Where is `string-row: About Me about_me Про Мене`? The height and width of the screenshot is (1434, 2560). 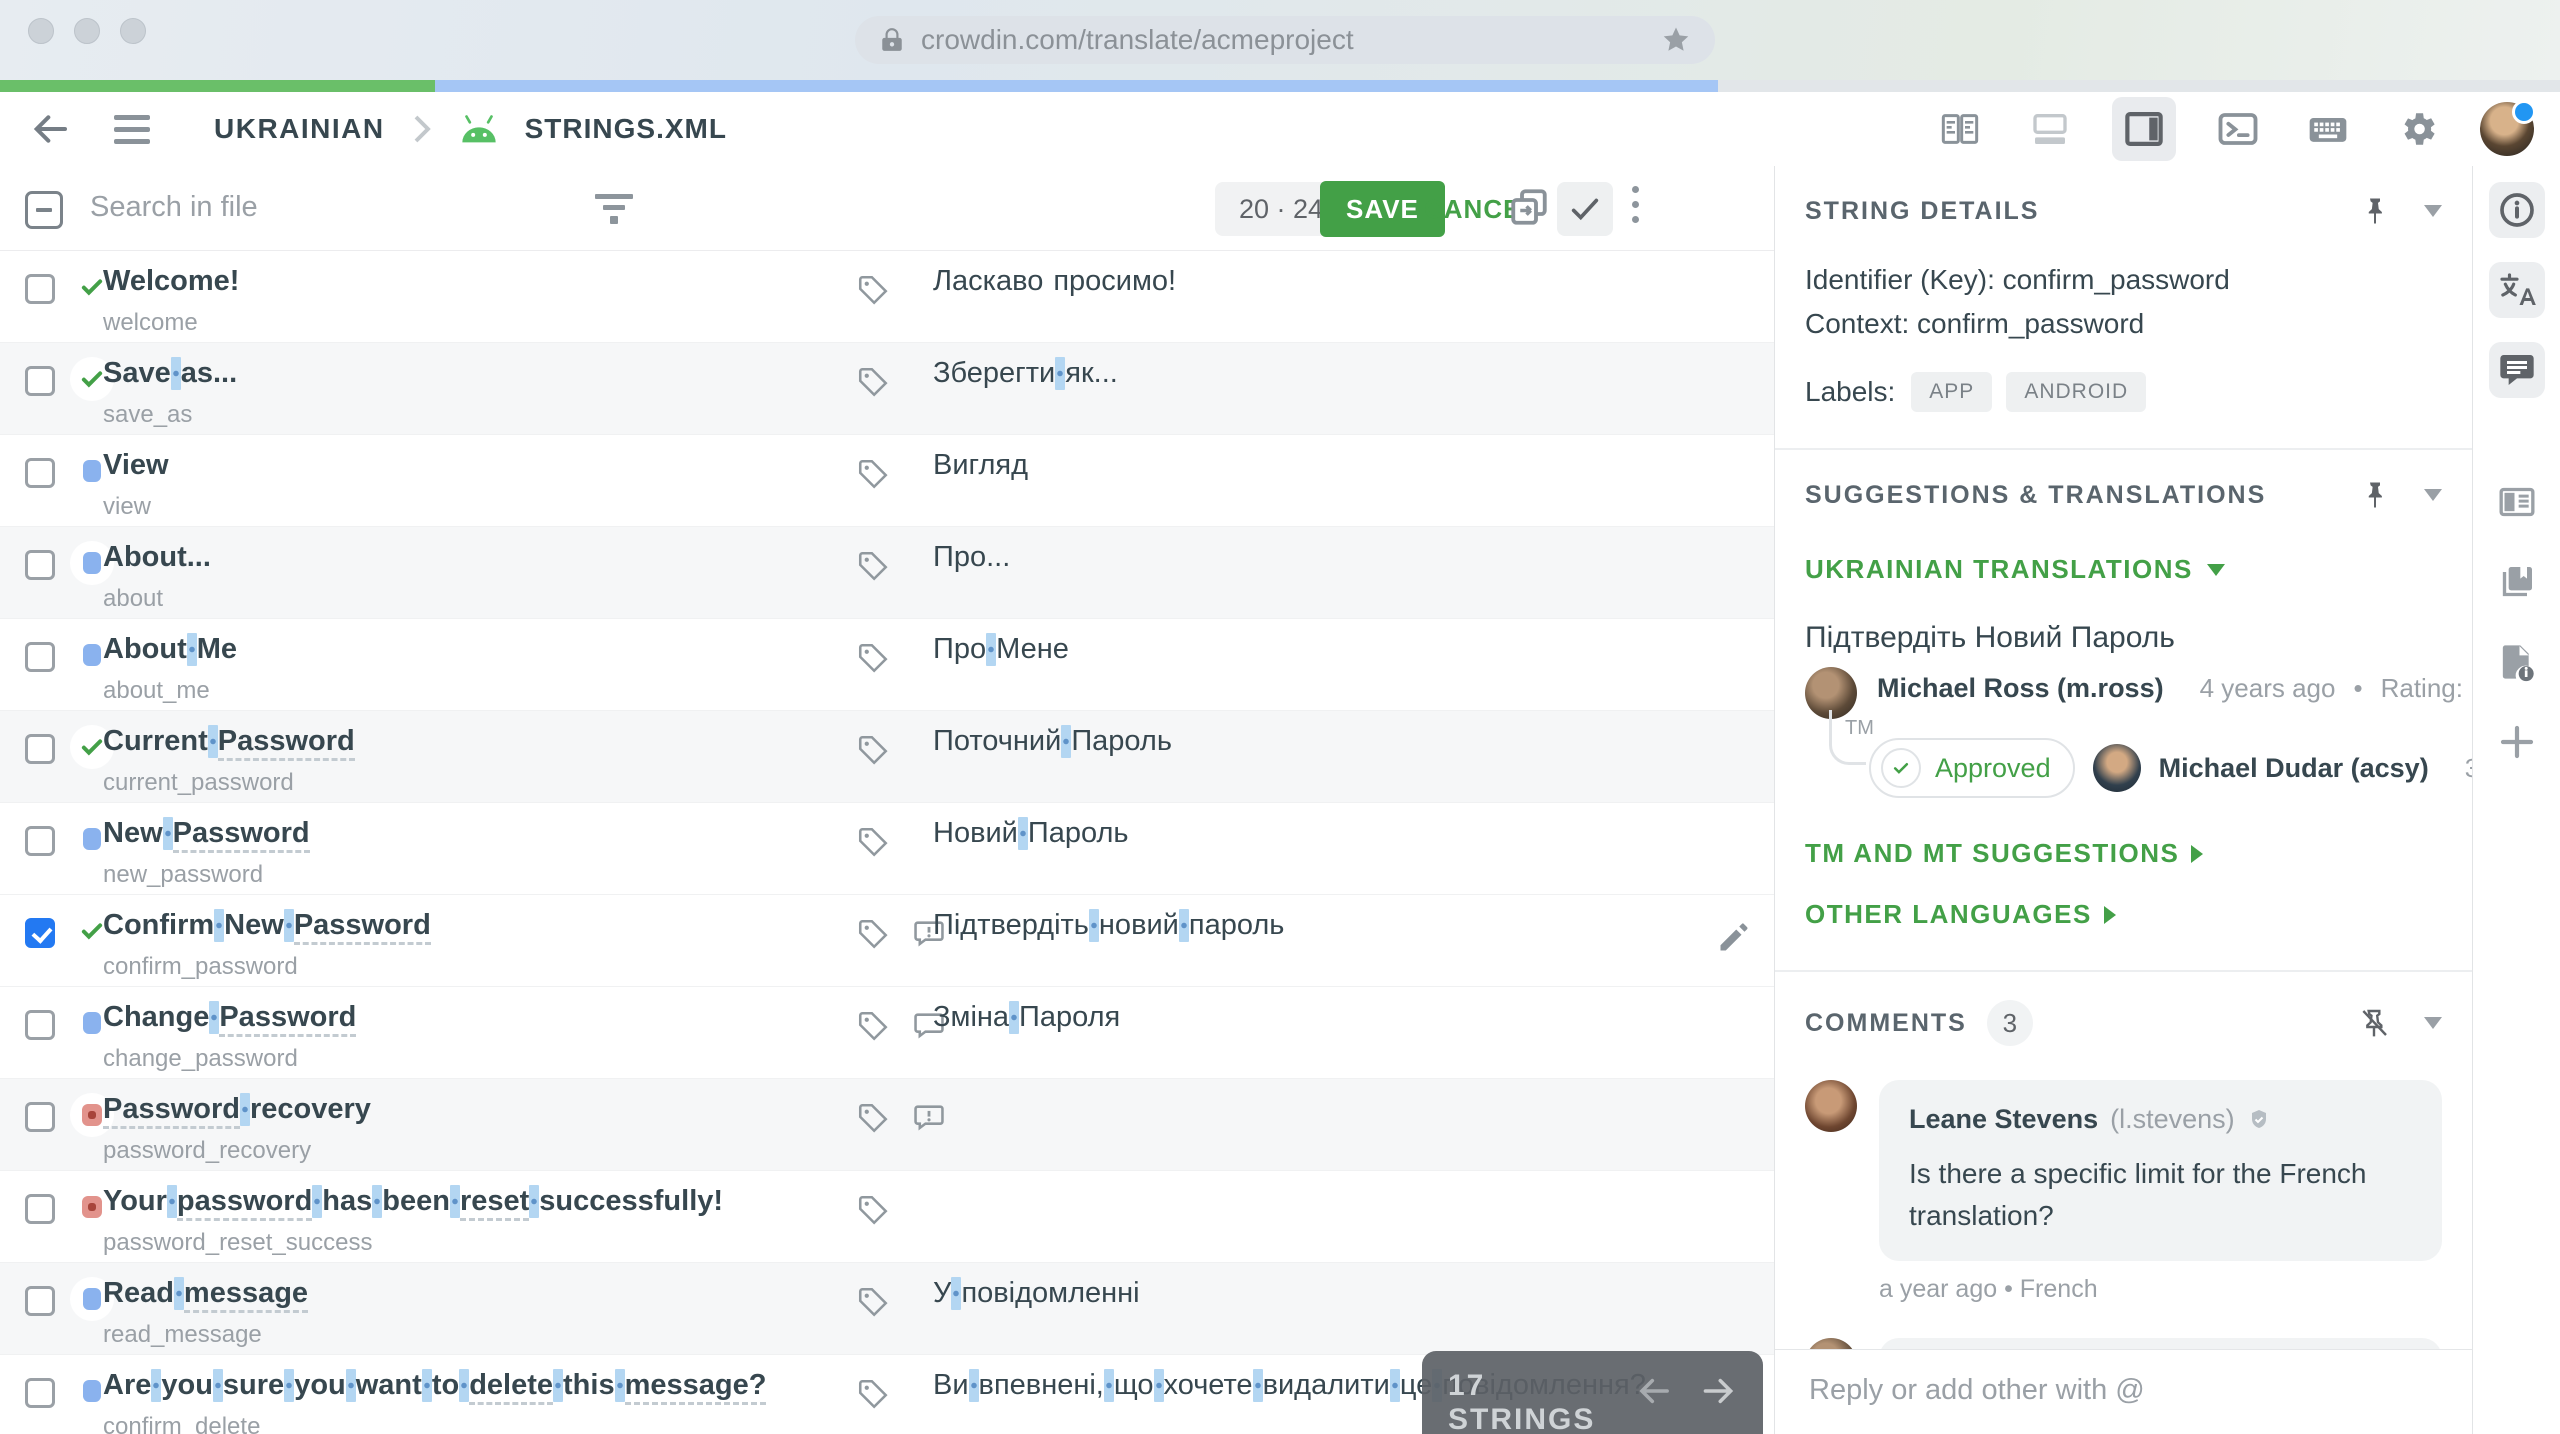 string-row: About Me about_me Про Мене is located at coordinates (887, 665).